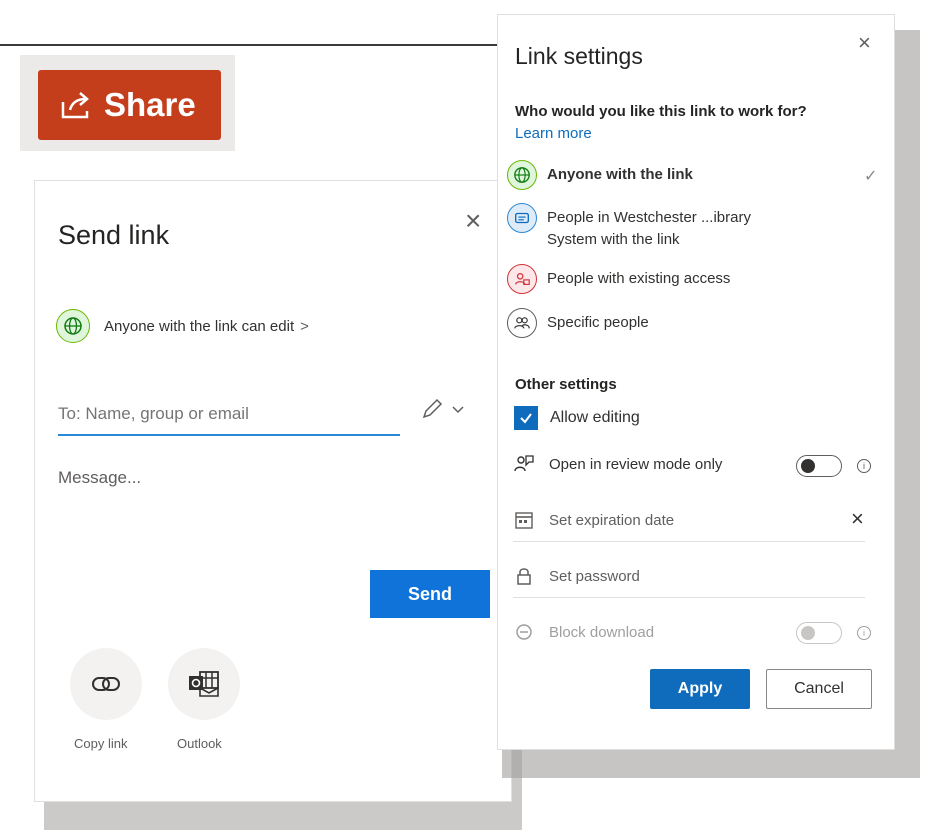  Describe the element at coordinates (819, 689) in the screenshot. I see `cancel-button: Cancel` at that location.